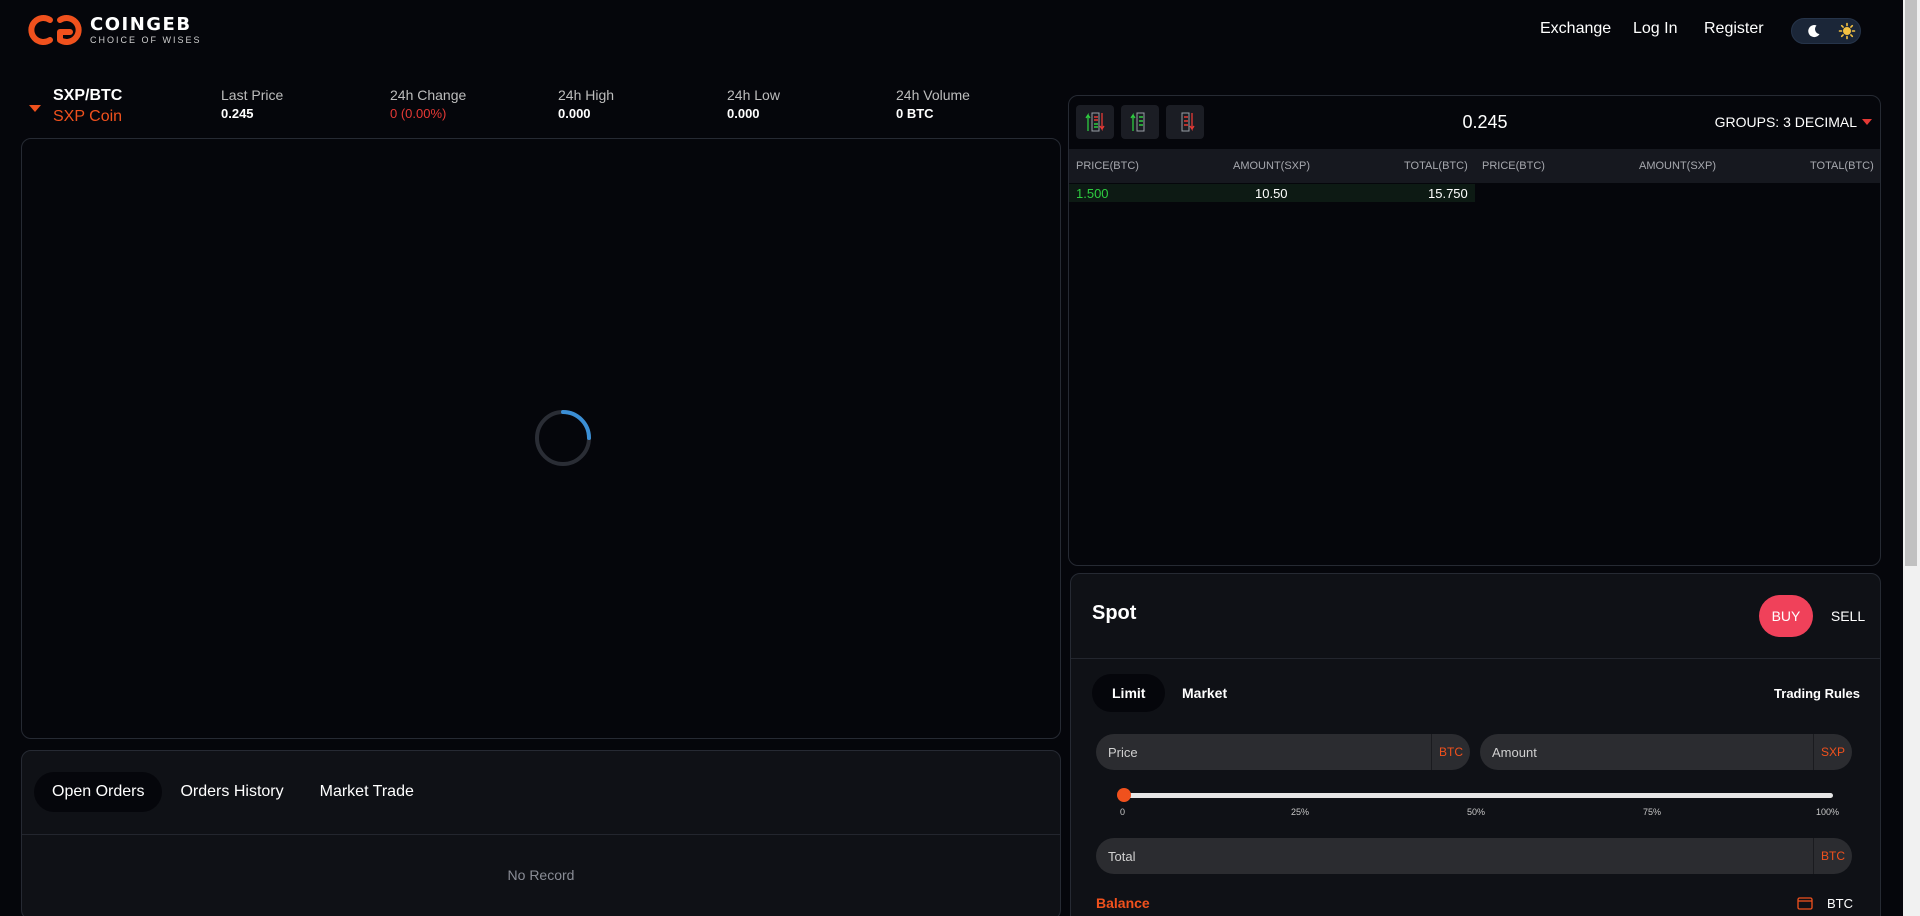  Describe the element at coordinates (1271, 166) in the screenshot. I see `bid-amount-column-header: AMOUNT(SXP)` at that location.